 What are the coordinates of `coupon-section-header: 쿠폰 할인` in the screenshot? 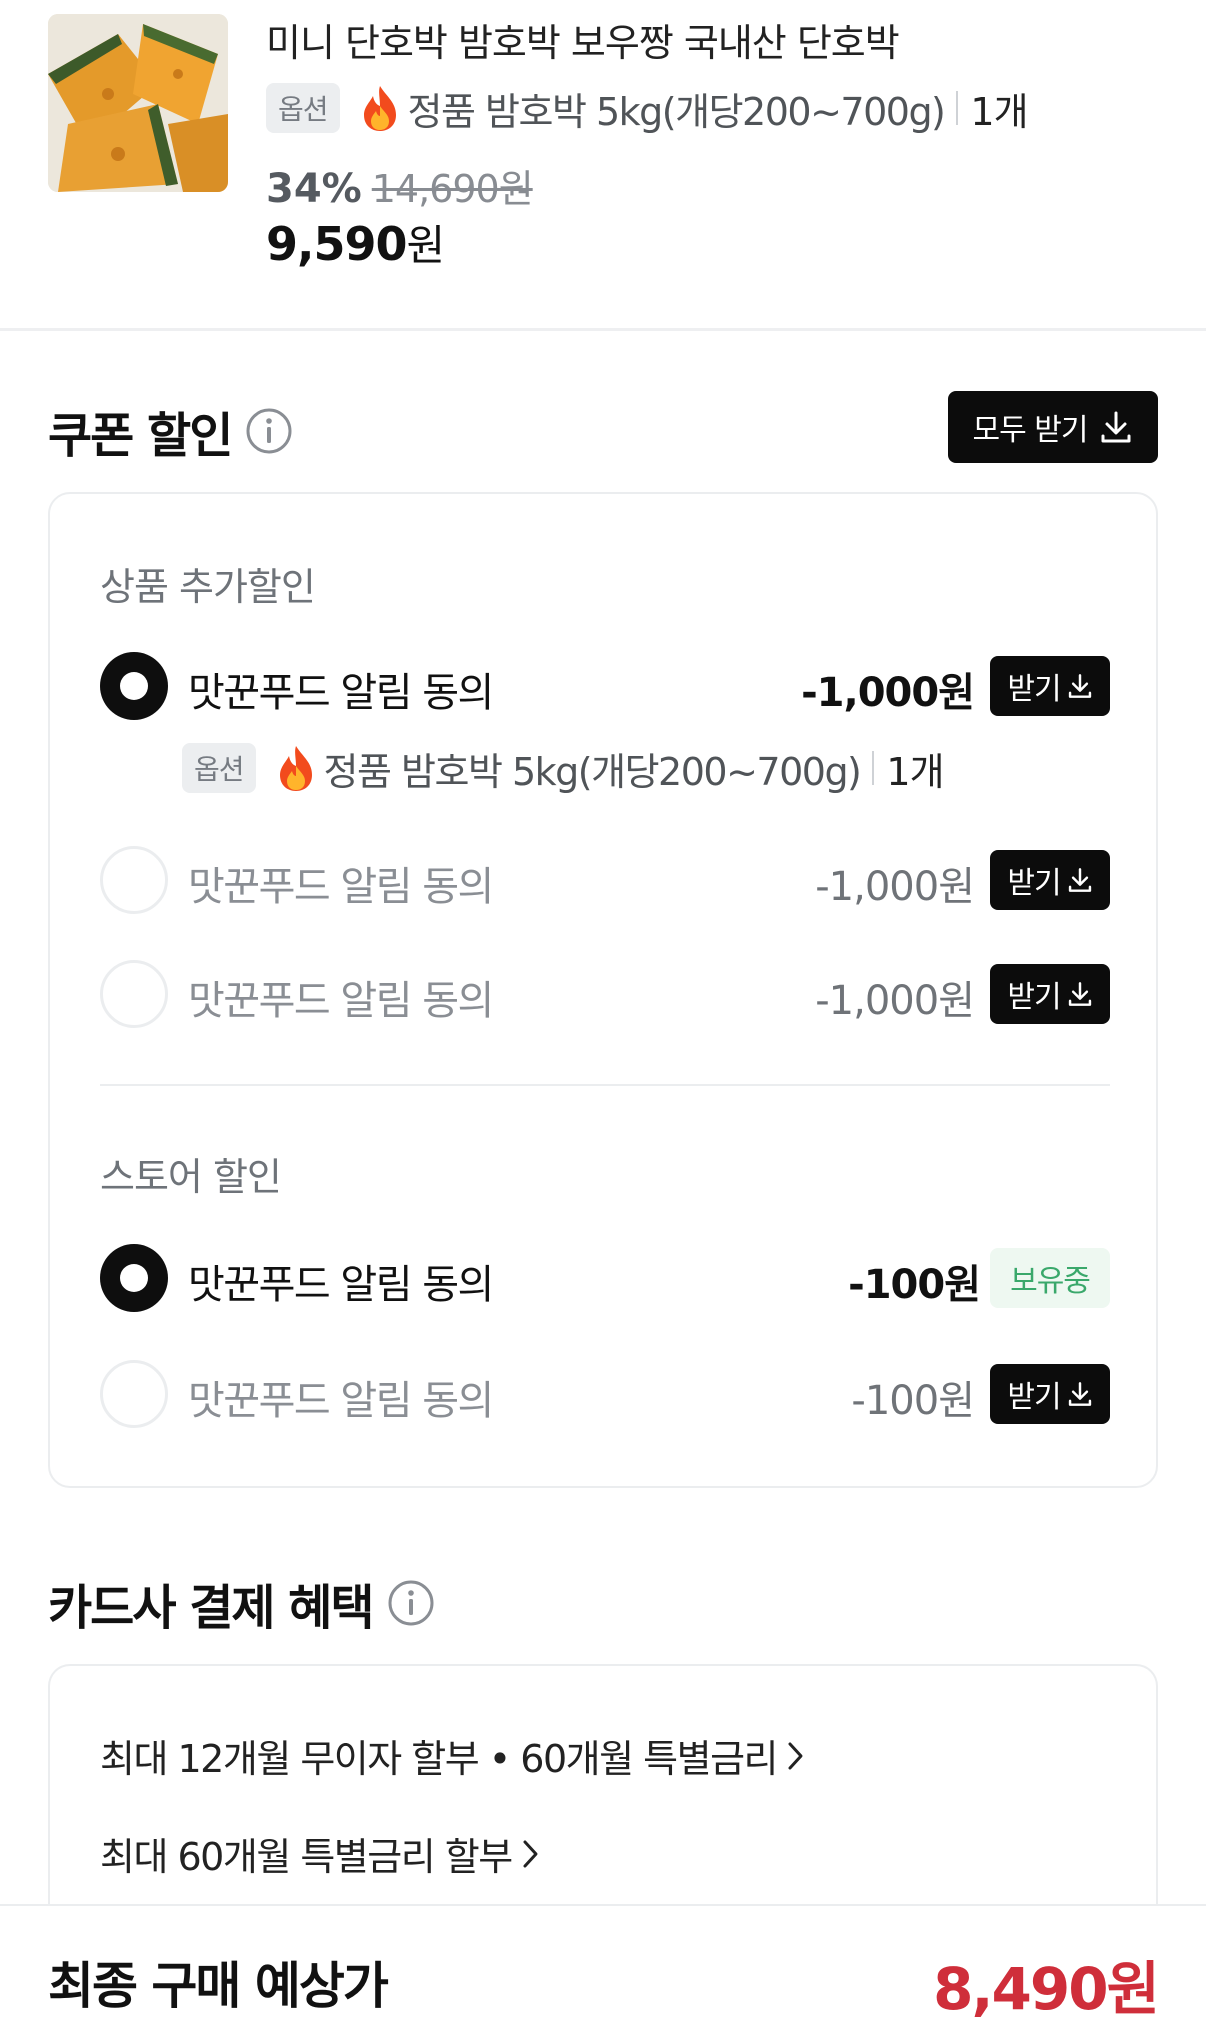 It's located at (170, 431).